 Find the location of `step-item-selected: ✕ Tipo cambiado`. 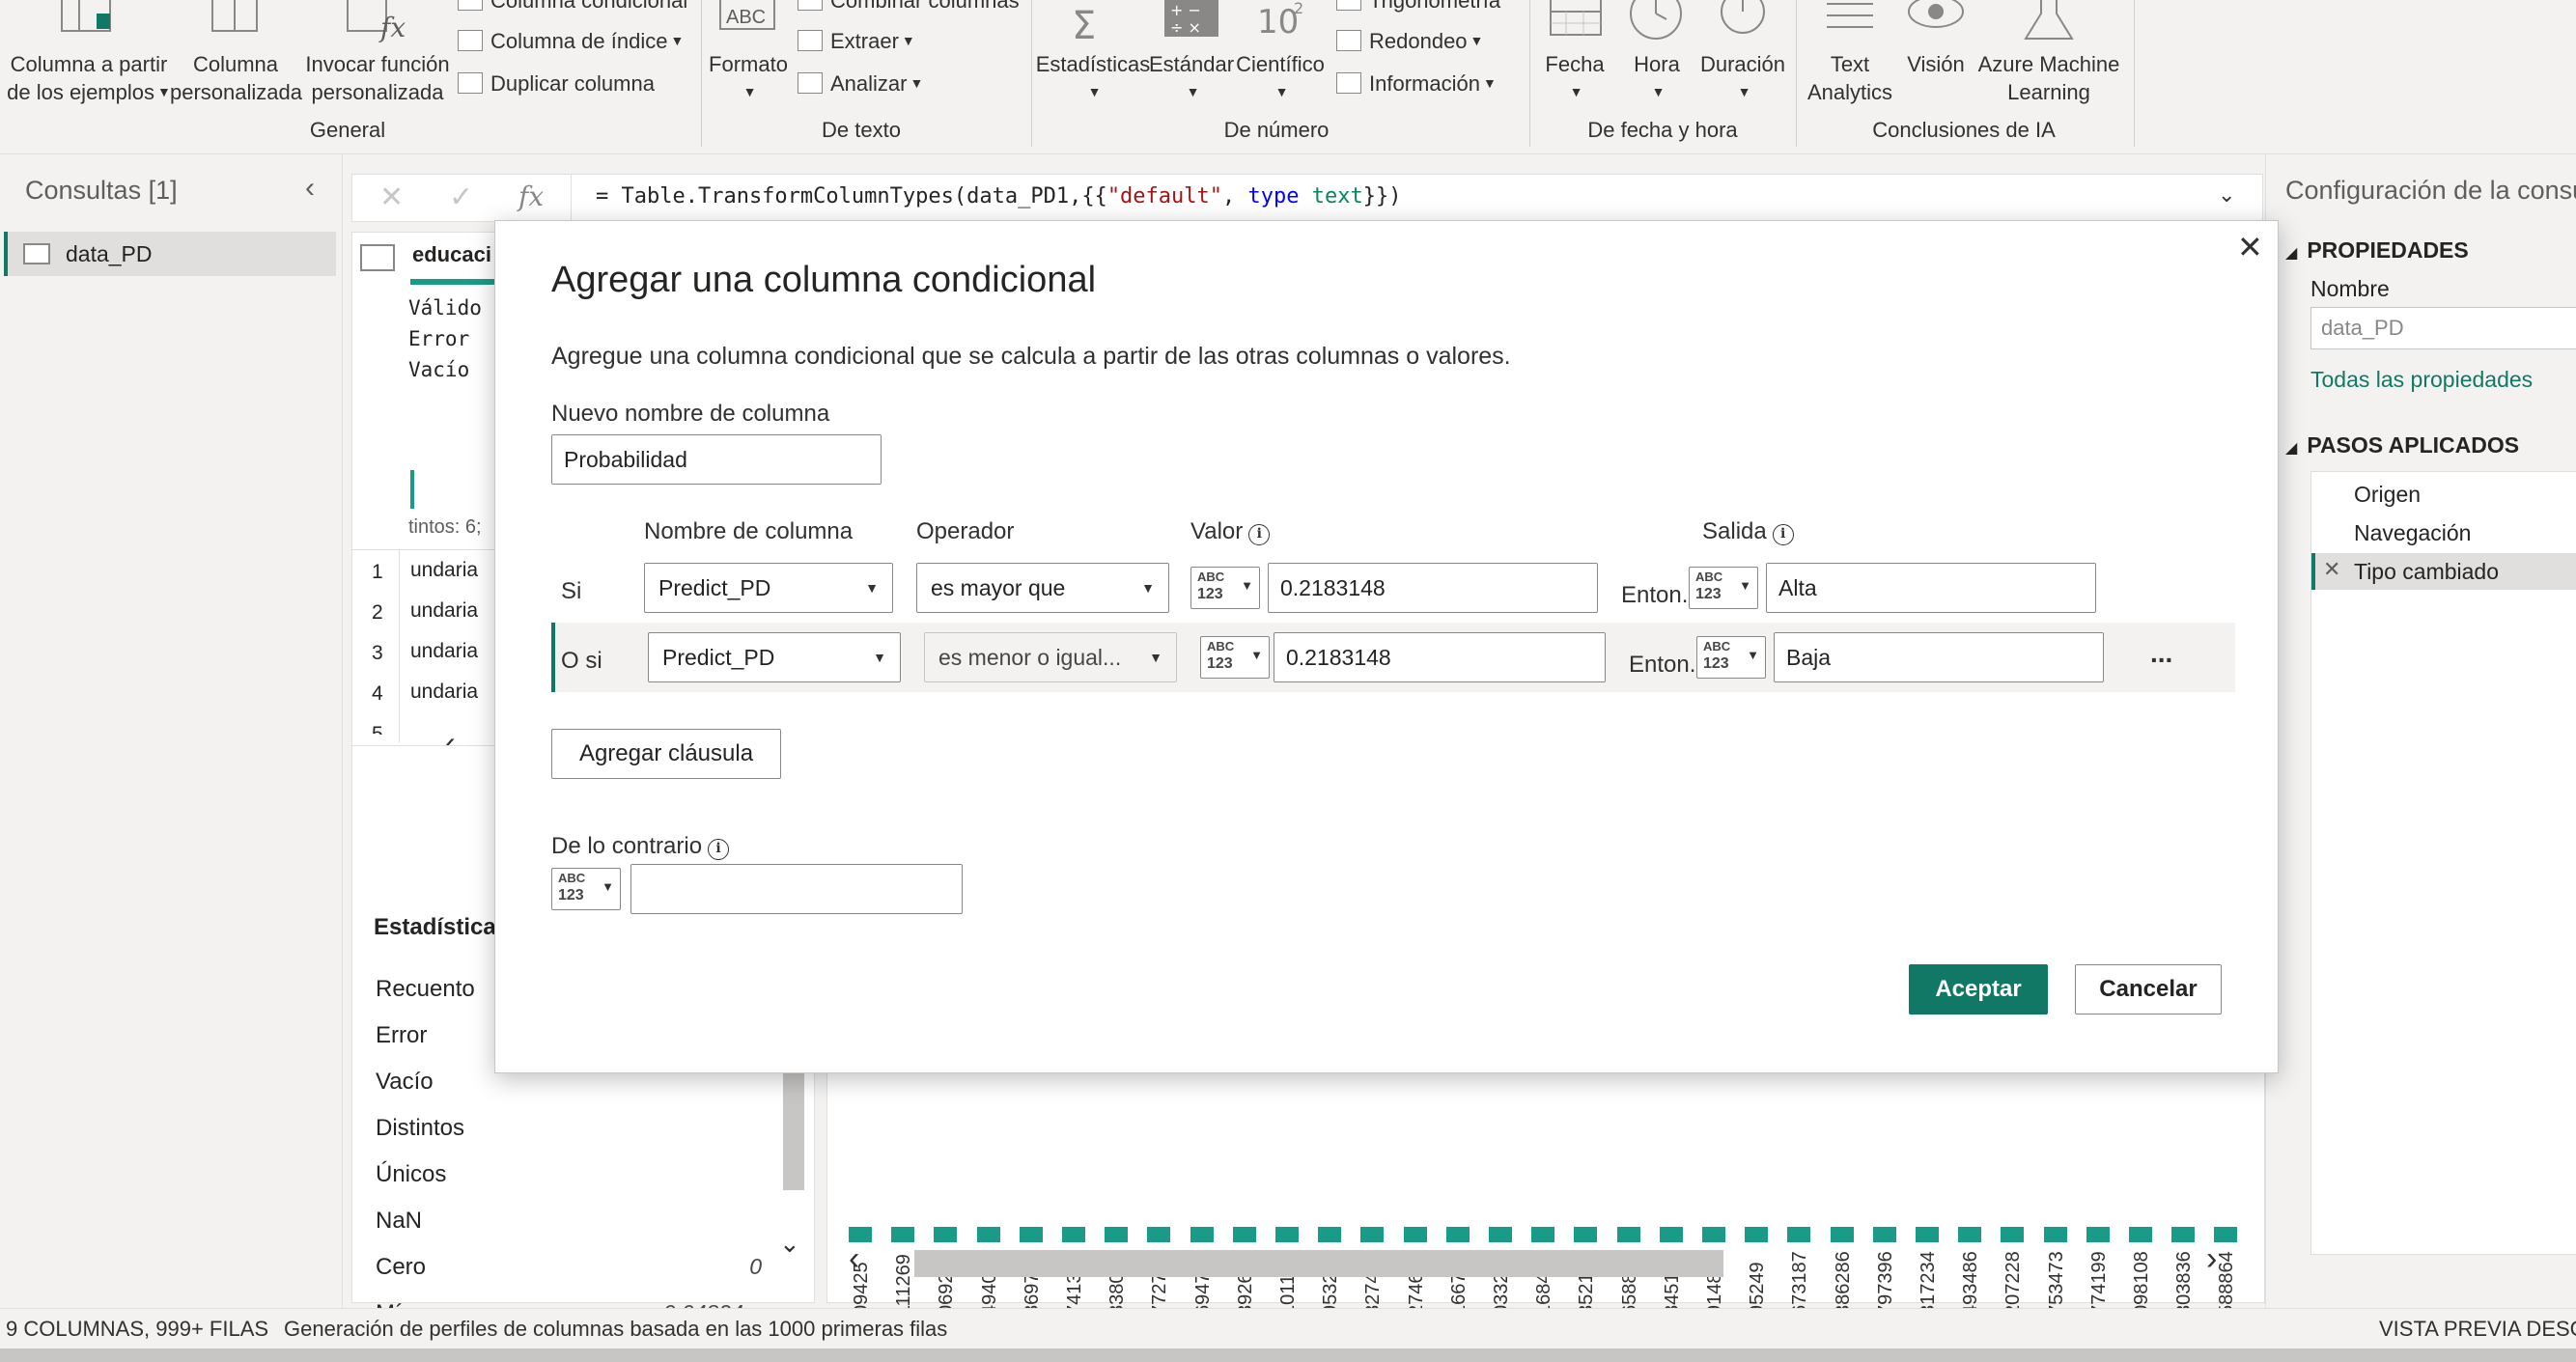

step-item-selected: ✕ Tipo cambiado is located at coordinates (2444, 571).